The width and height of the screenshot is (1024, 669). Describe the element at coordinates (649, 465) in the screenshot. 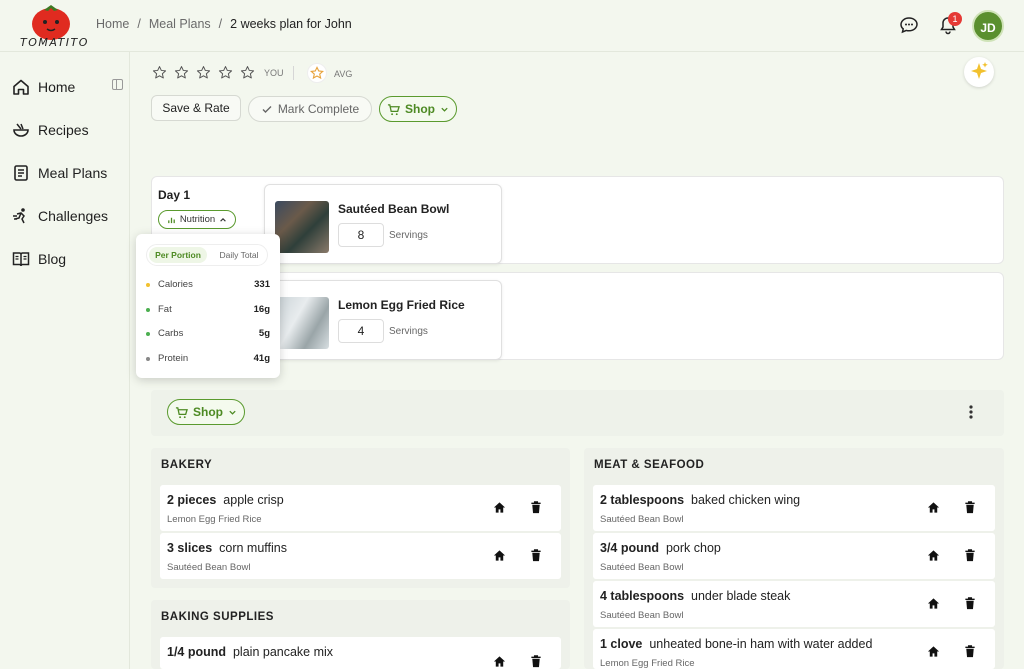

I see `category-title: MEAT & SEAFOOD` at that location.